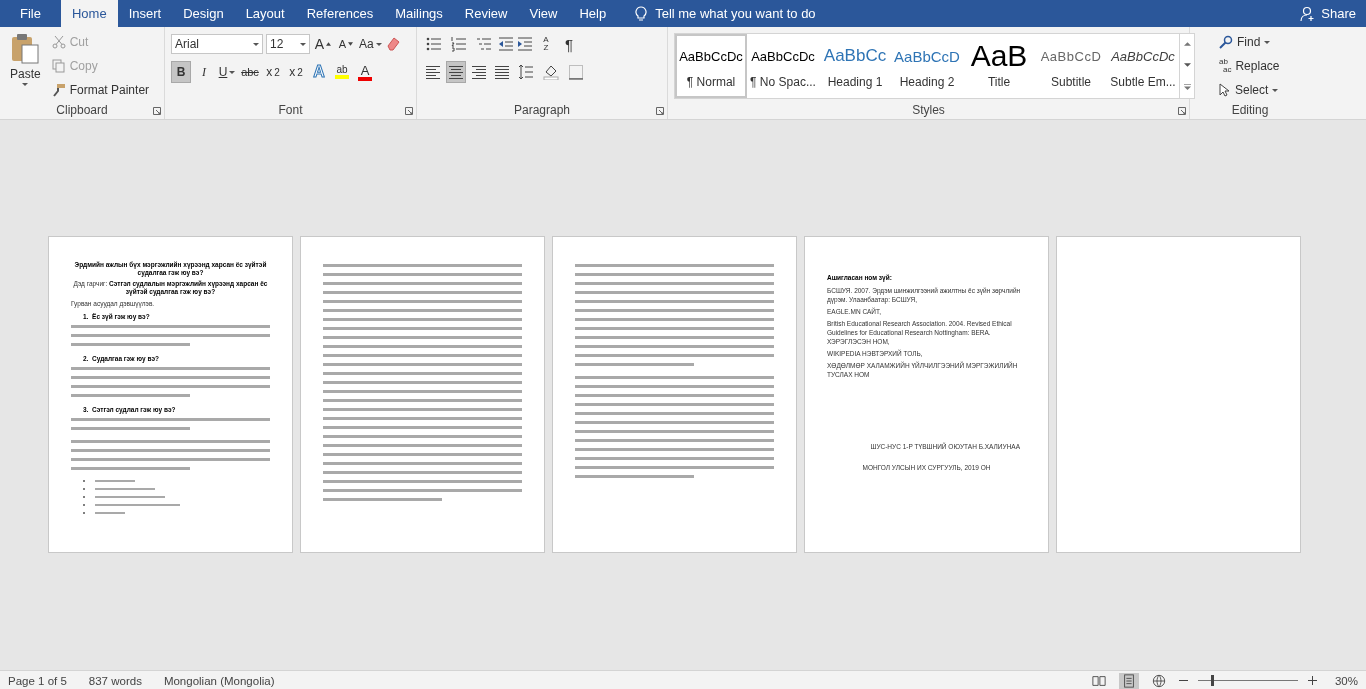 This screenshot has height=689, width=1366. Describe the element at coordinates (456, 72) in the screenshot. I see `align-button` at that location.